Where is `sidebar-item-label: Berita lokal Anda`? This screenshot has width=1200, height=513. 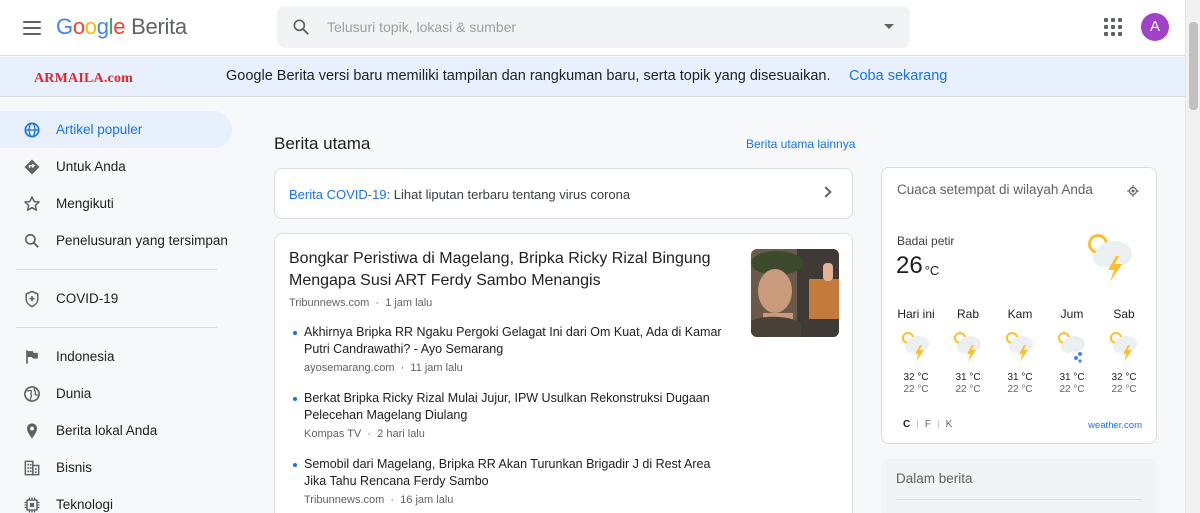
sidebar-item-label: Berita lokal Anda is located at coordinates (107, 430).